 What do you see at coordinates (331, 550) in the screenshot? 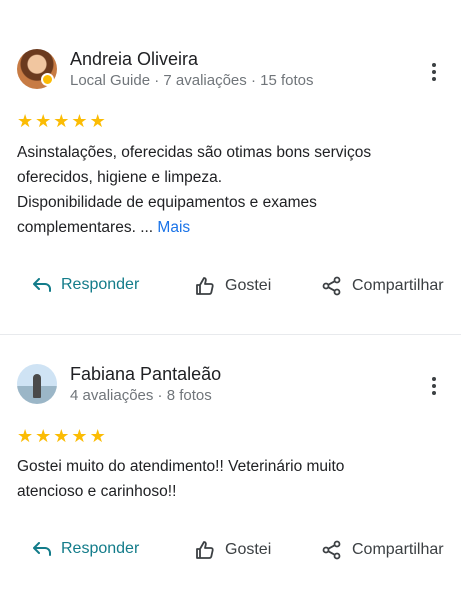
I see `share-icon` at bounding box center [331, 550].